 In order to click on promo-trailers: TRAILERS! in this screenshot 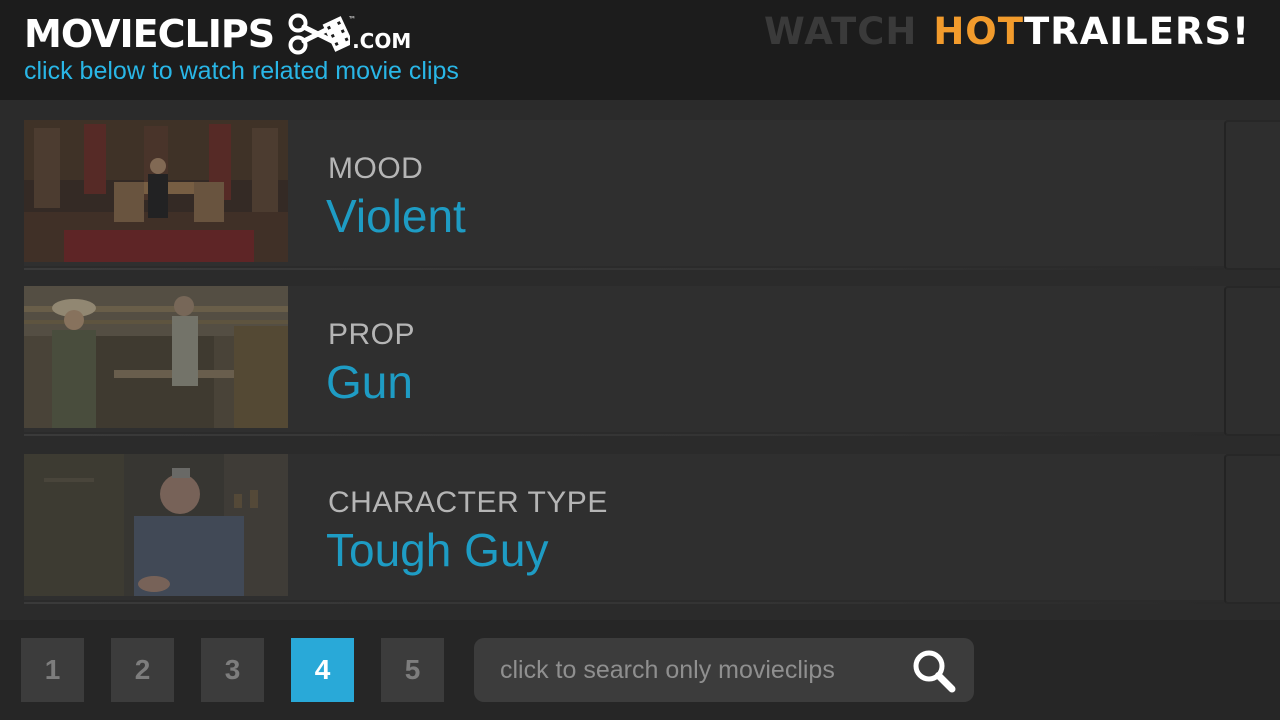, I will do `click(1137, 31)`.